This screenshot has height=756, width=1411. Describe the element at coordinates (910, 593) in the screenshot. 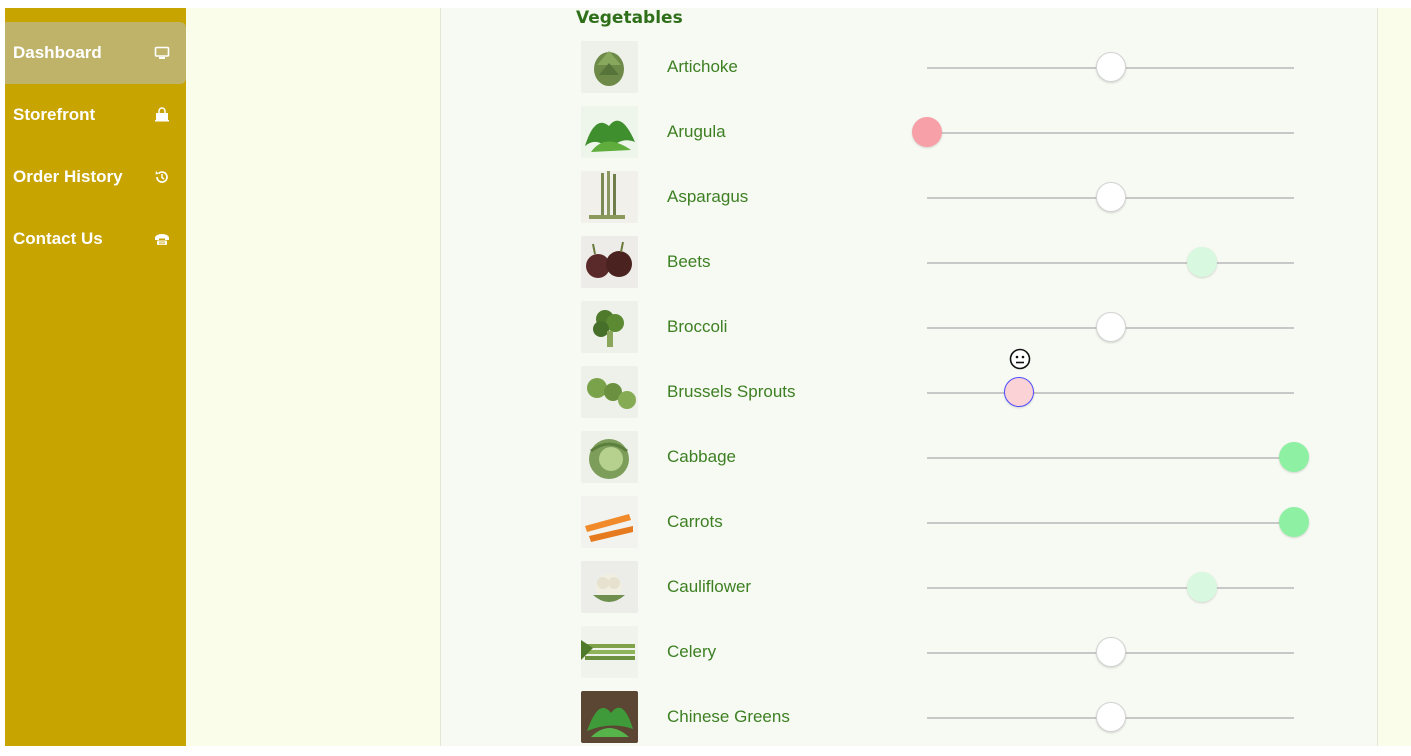

I see `vegetable-row: Cauliflower` at that location.